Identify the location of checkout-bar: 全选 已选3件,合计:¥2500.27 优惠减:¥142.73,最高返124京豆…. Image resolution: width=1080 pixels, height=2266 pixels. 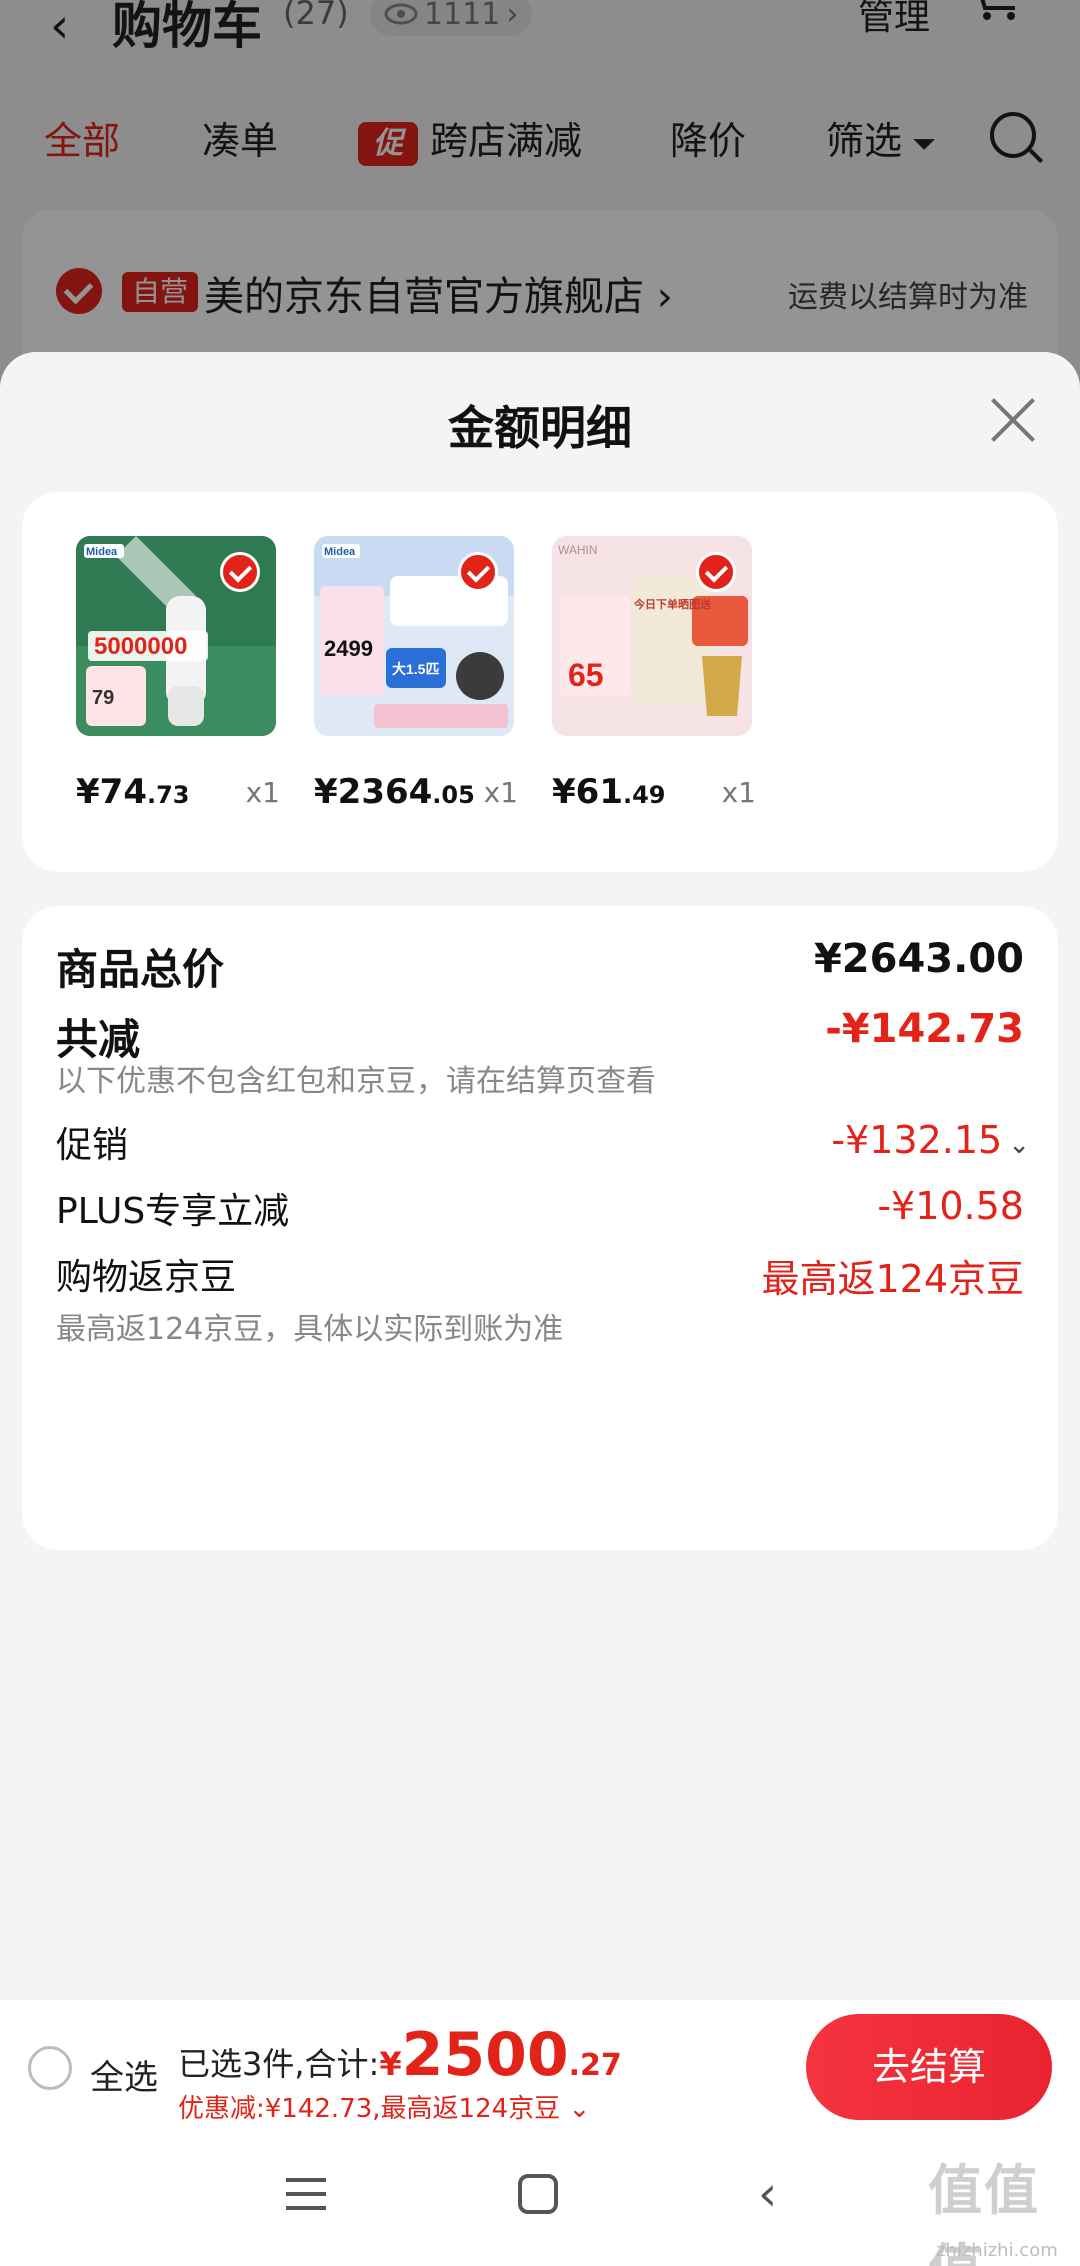
(540, 2068).